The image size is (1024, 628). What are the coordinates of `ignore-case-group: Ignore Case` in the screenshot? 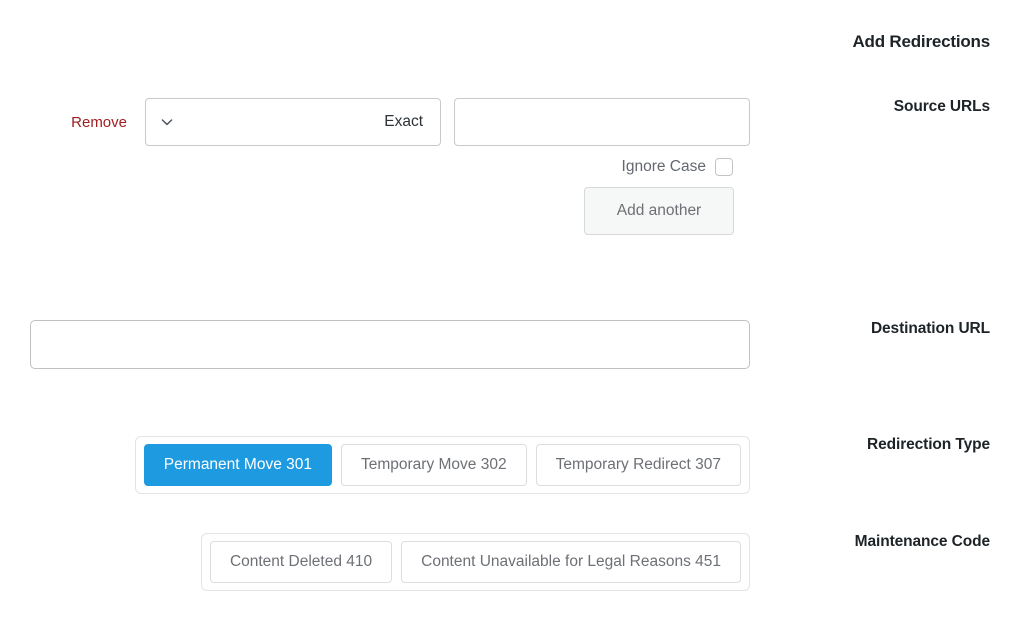 It's located at (677, 167).